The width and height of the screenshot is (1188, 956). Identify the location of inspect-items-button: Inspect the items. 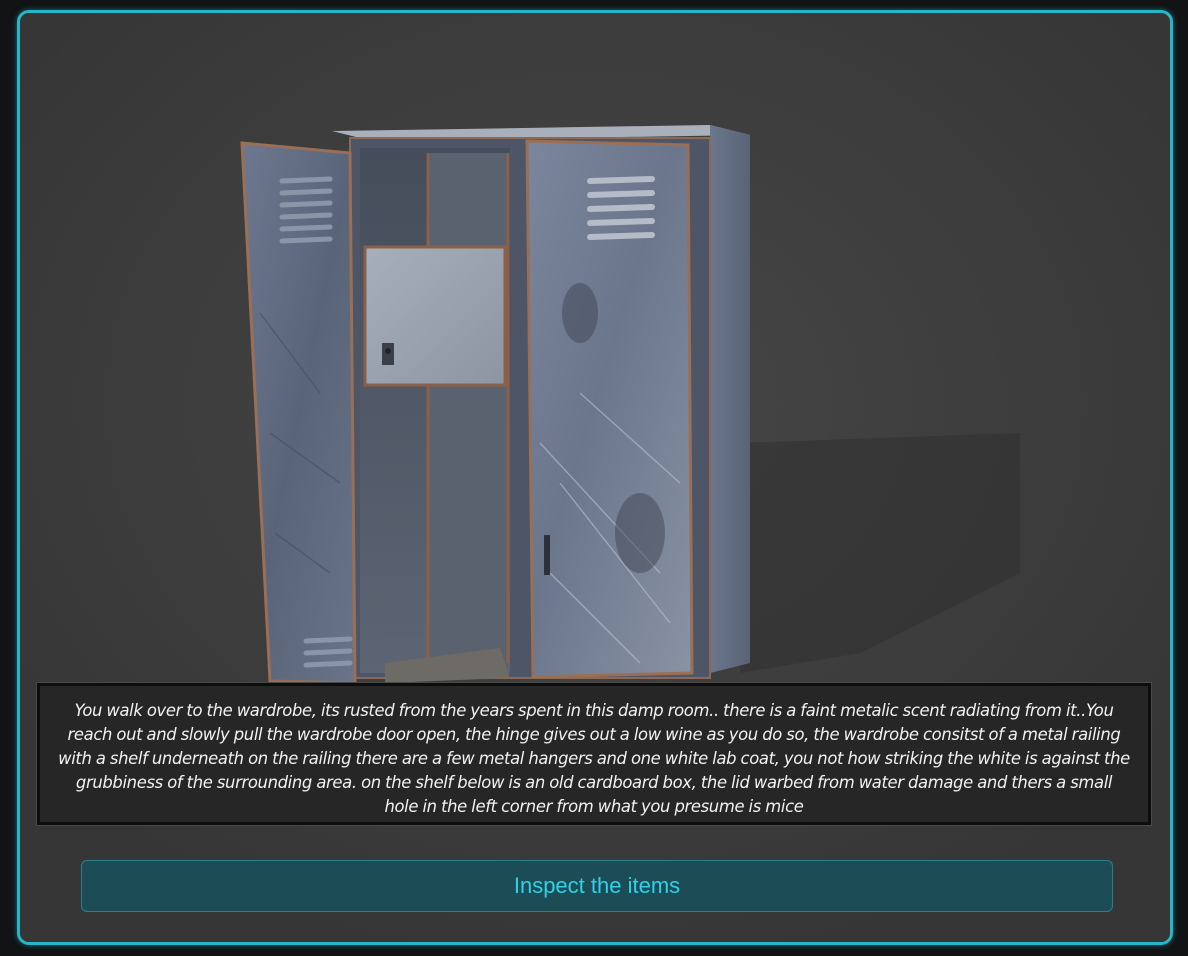
(597, 886).